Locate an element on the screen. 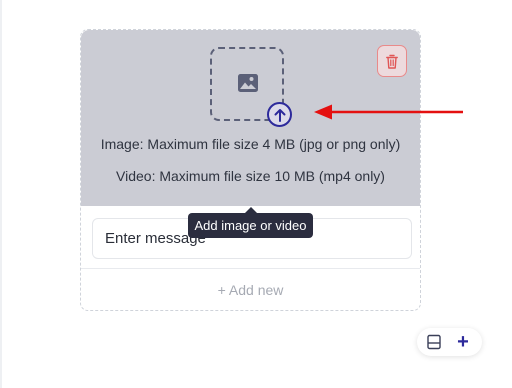 The height and width of the screenshot is (388, 512). add-new-button: + Add new is located at coordinates (250, 290).